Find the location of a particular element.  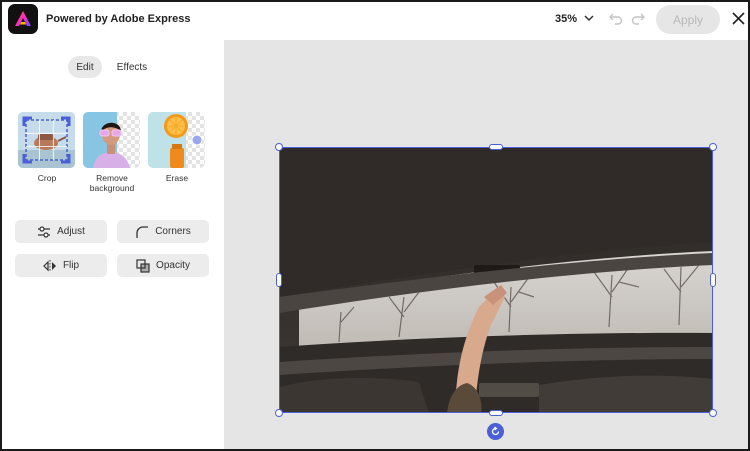

undo-icon is located at coordinates (616, 18).